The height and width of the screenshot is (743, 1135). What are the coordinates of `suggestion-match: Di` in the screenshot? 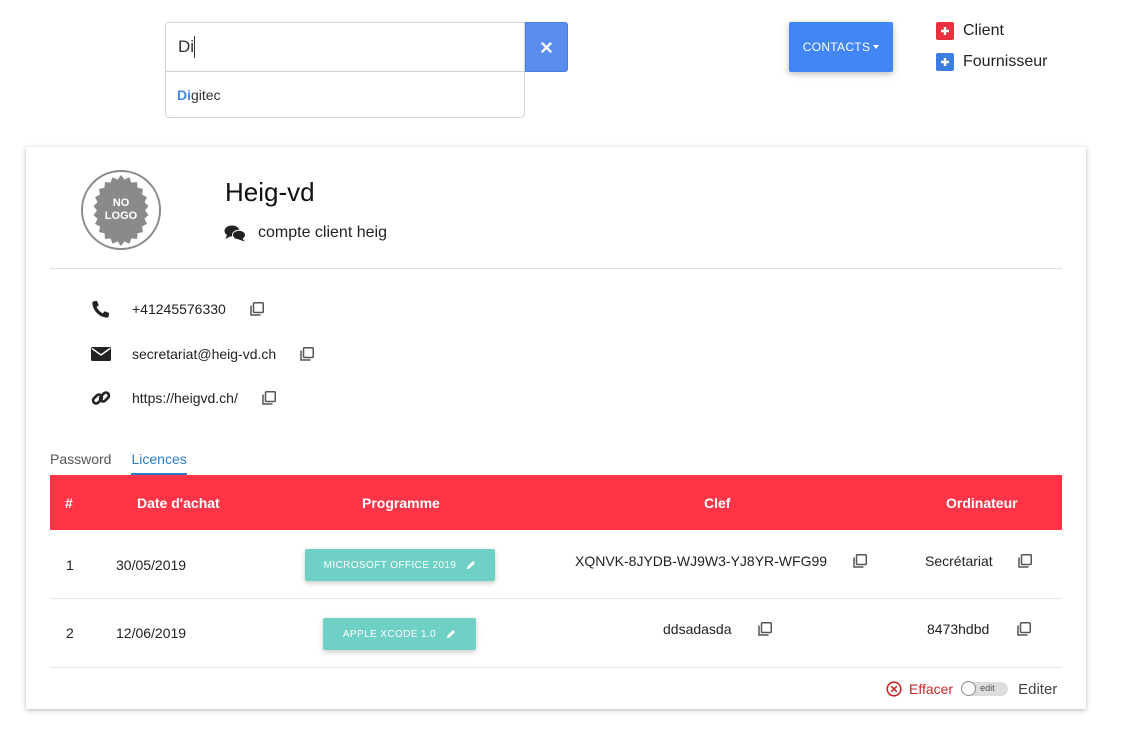 It's located at (184, 95).